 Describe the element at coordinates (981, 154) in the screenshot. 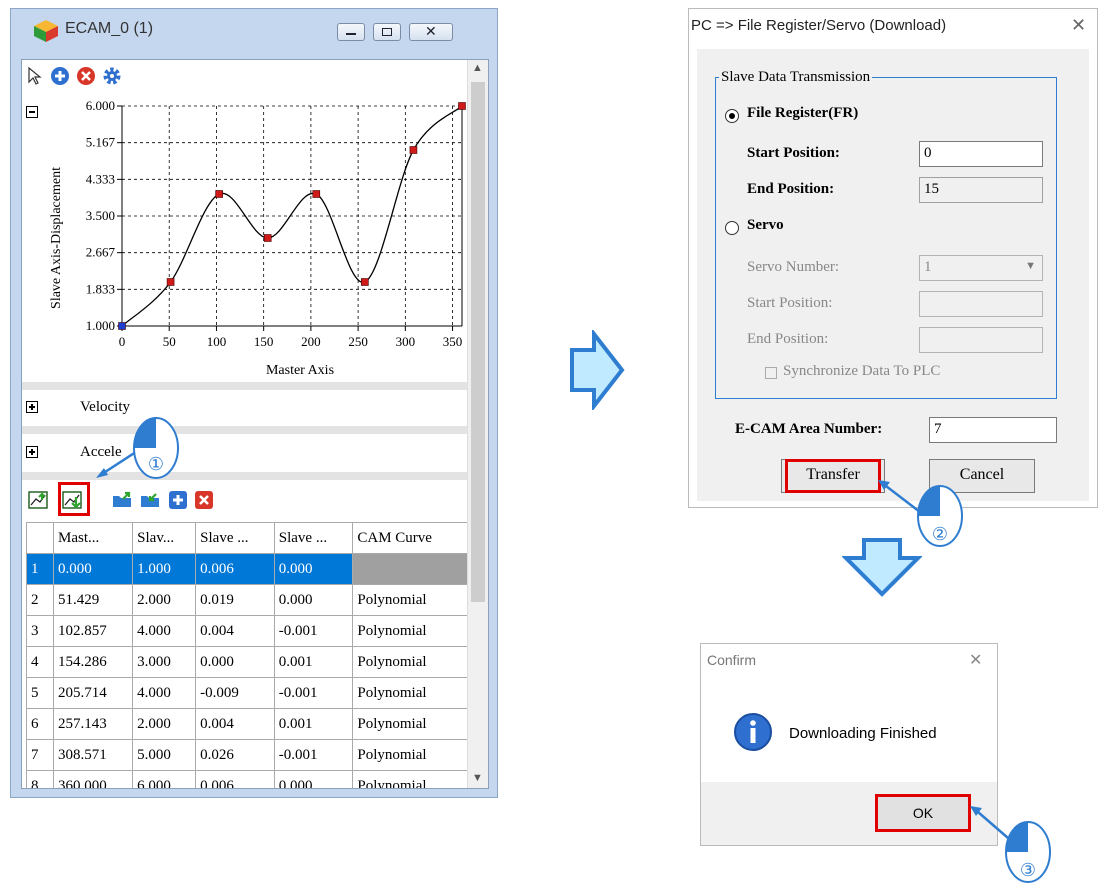

I see `start-position-input: 0` at that location.